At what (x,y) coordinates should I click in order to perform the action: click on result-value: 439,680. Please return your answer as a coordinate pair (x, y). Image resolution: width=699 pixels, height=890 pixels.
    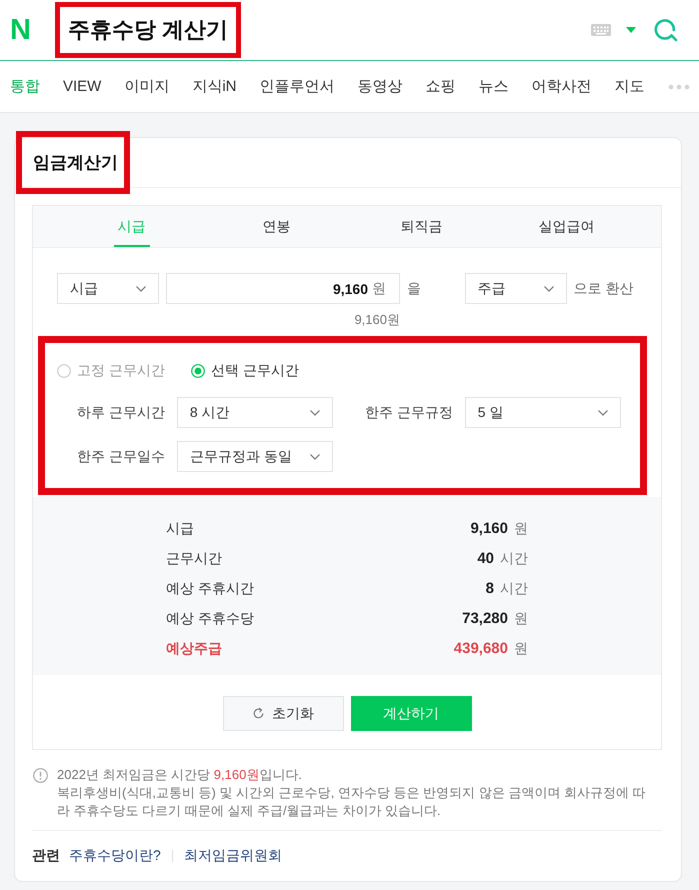
    Looking at the image, I should click on (481, 648).